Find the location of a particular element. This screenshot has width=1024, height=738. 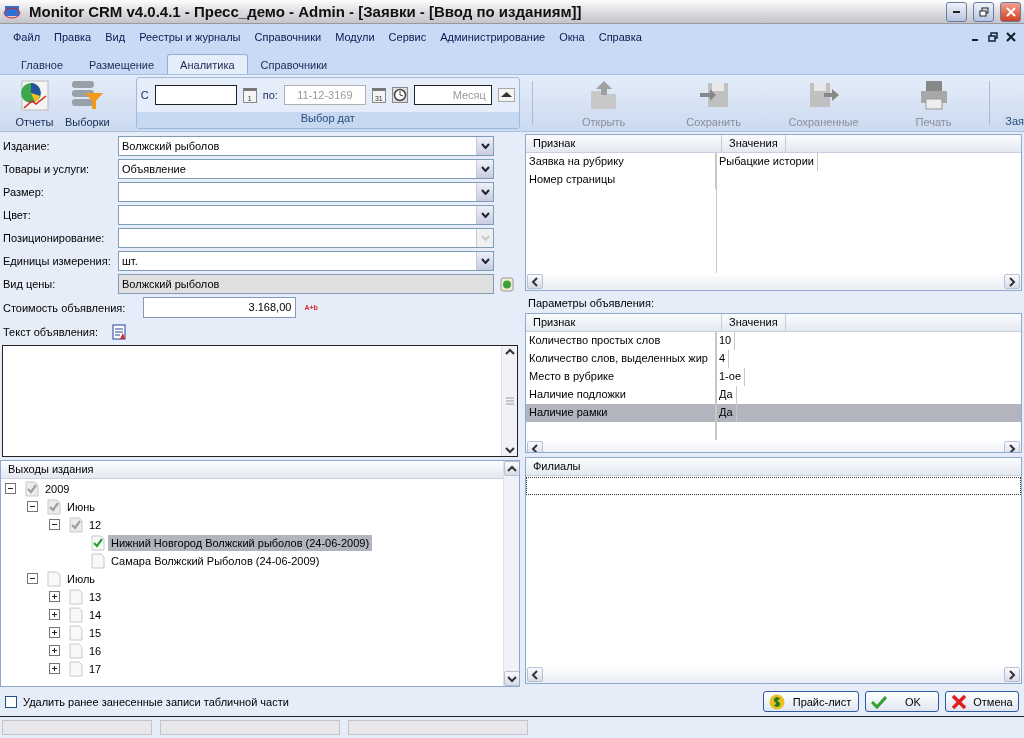

tree-node: 2009 is located at coordinates (57, 489).